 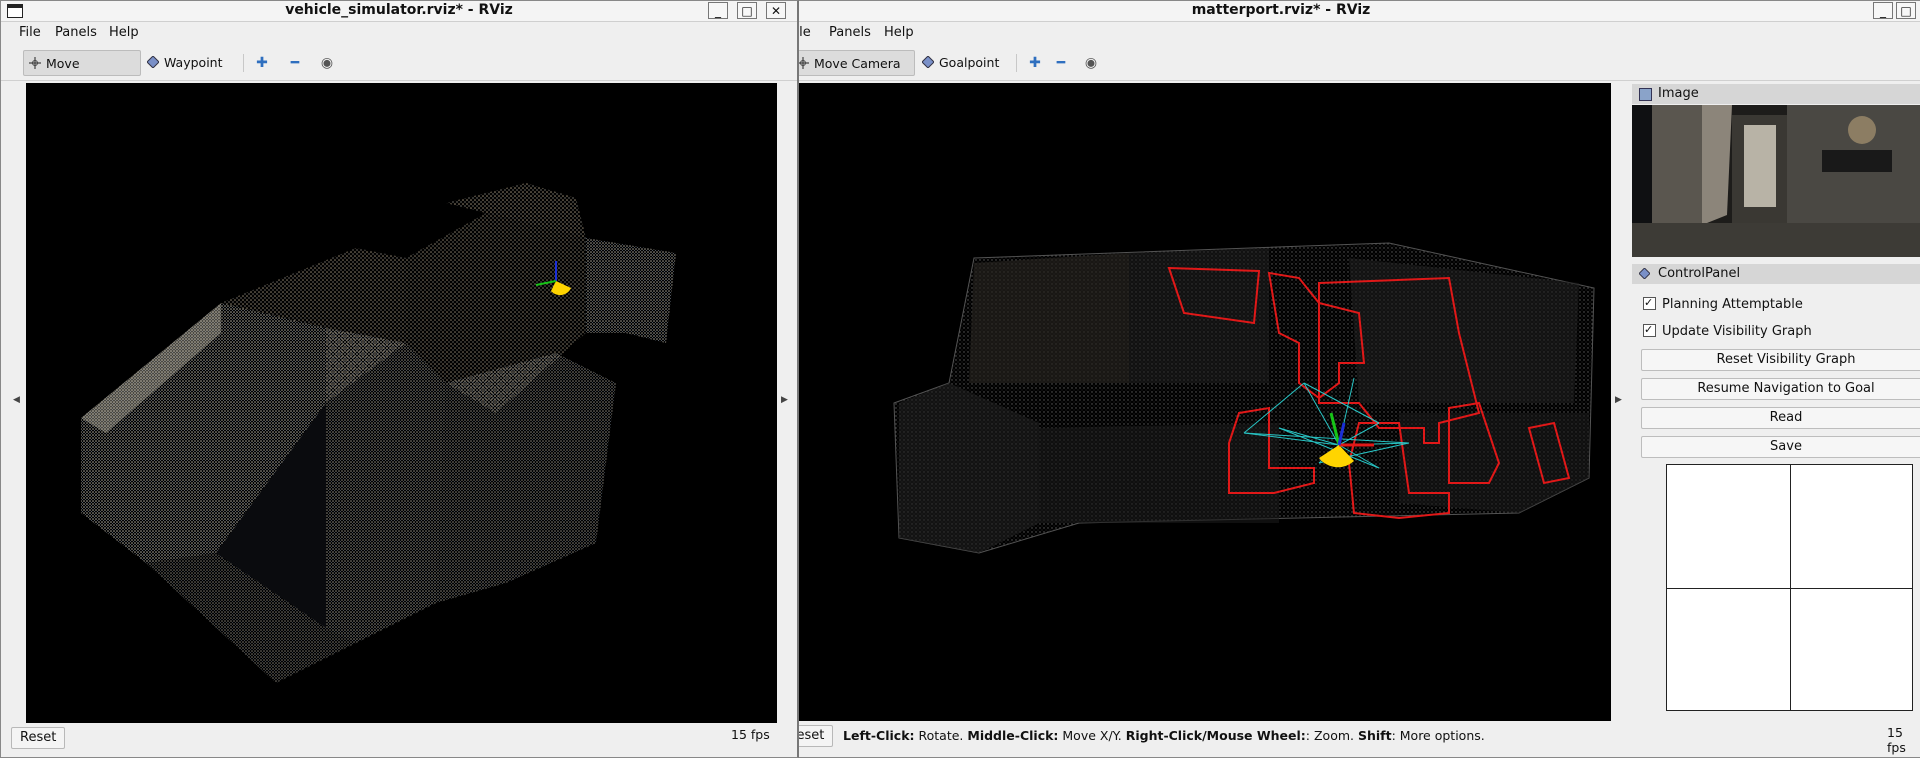 What do you see at coordinates (1699, 273) in the screenshot?
I see `control-panel-title: ControlPanel` at bounding box center [1699, 273].